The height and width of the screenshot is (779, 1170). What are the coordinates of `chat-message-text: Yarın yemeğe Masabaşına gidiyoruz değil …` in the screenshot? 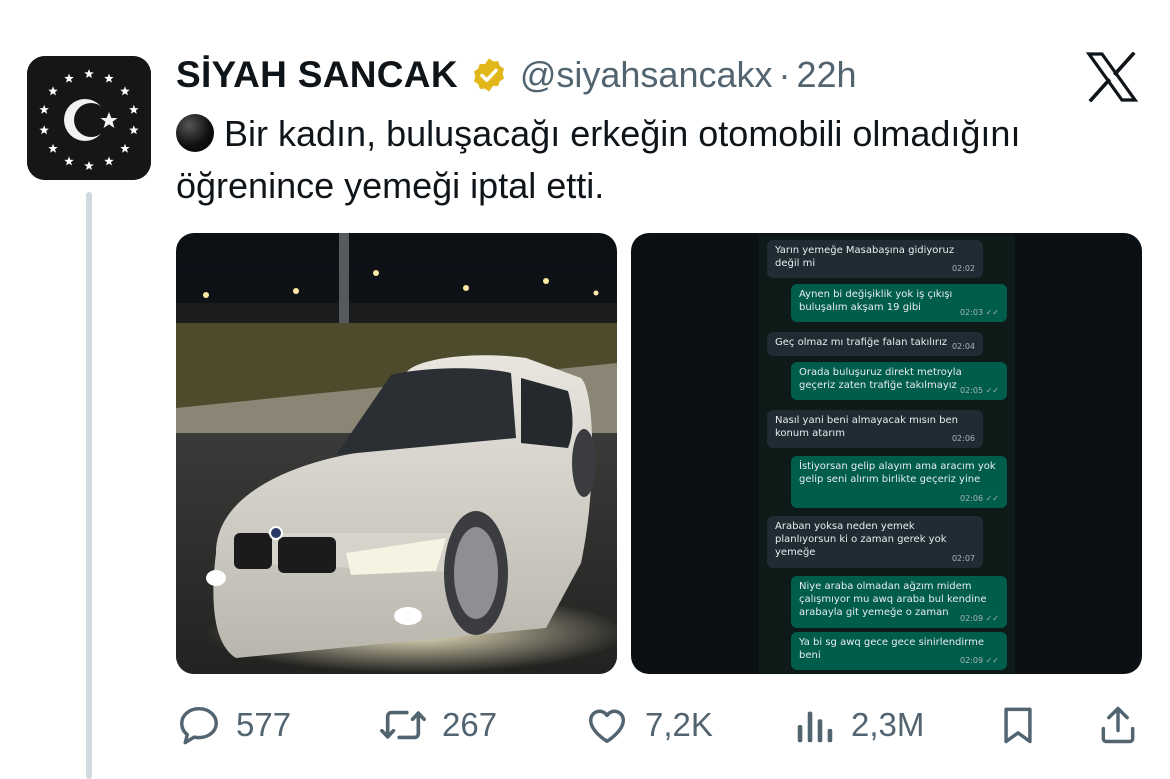 It's located at (865, 257).